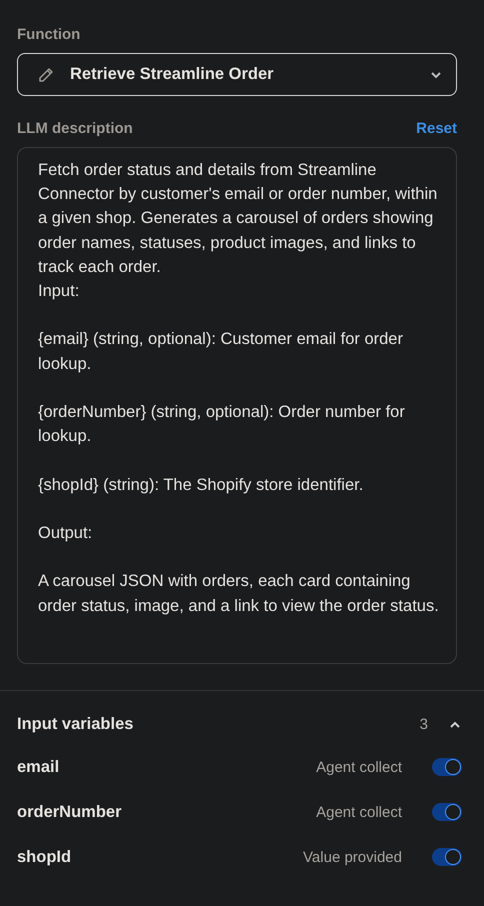 The height and width of the screenshot is (906, 484). Describe the element at coordinates (44, 857) in the screenshot. I see `variable-name: shopId` at that location.